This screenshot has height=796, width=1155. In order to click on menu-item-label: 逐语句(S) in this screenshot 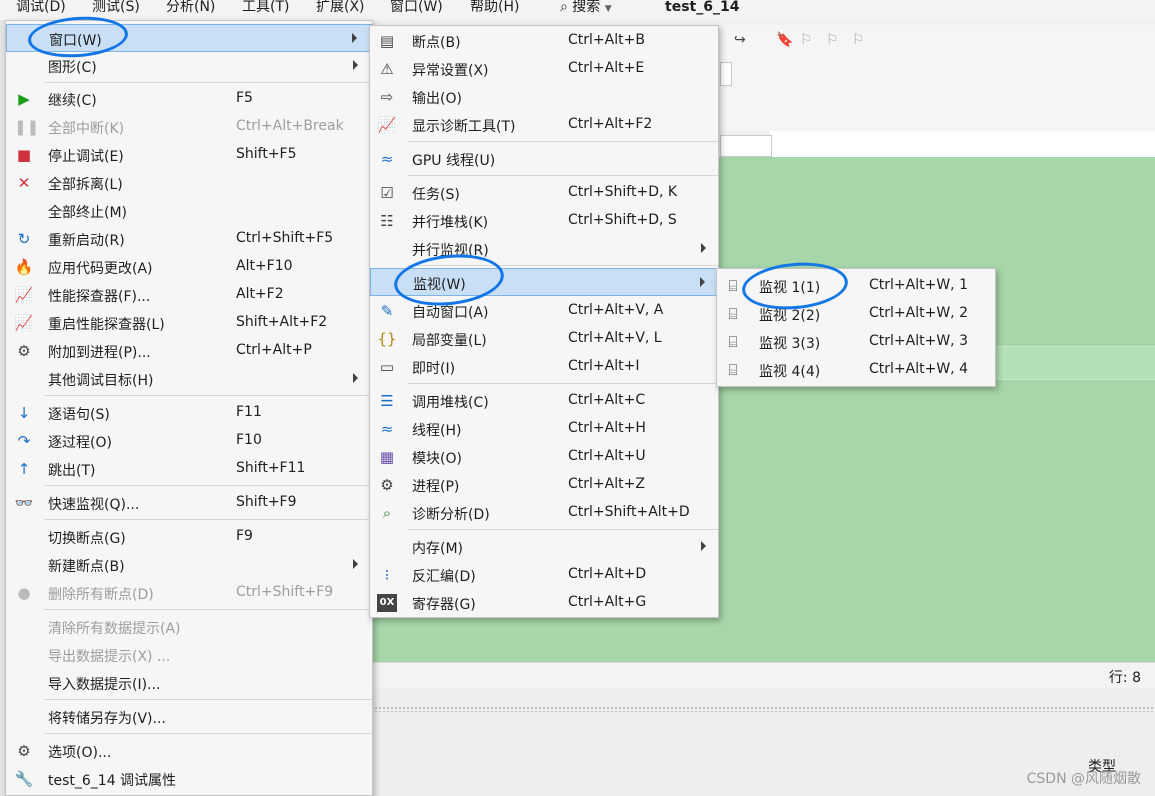, I will do `click(79, 415)`.